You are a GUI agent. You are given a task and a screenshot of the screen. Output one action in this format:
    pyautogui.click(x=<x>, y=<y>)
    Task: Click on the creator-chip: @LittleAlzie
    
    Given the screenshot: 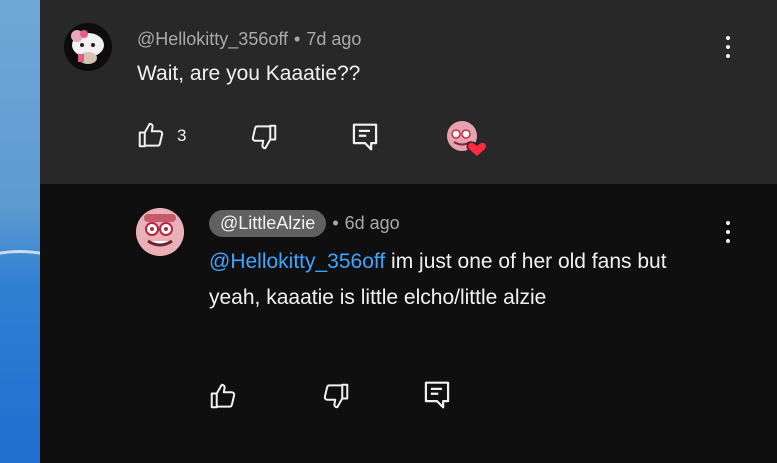 What is the action you would take?
    pyautogui.click(x=268, y=223)
    